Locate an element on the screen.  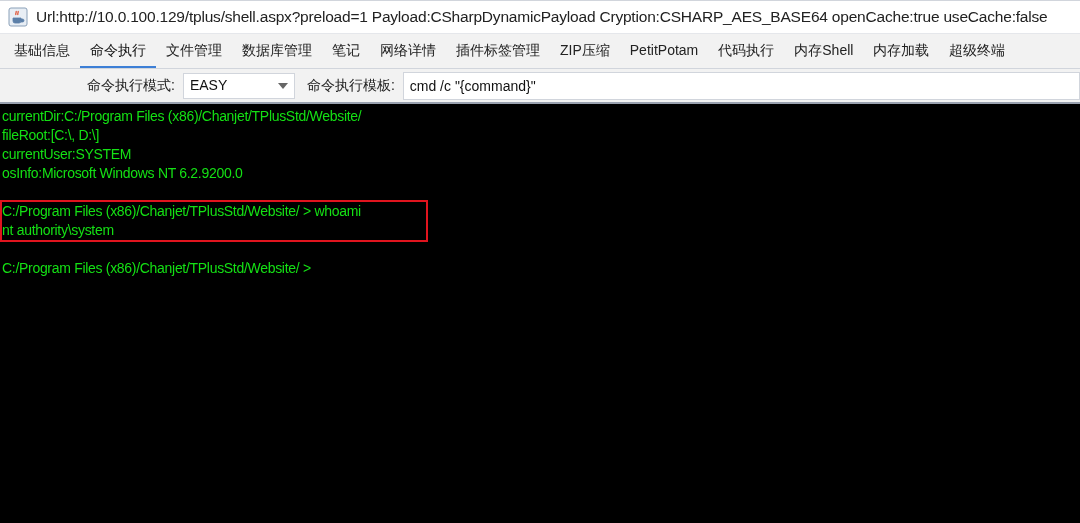
mode-label: 命令执行模式: is located at coordinates (131, 85).